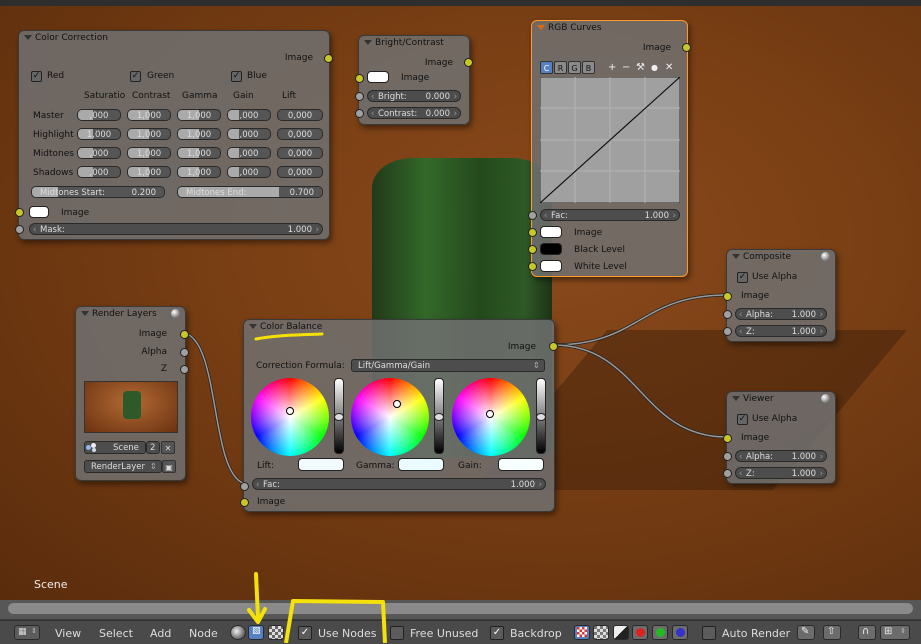 This screenshot has width=921, height=644. Describe the element at coordinates (414, 96) in the screenshot. I see `bright-field: Bright:0.000` at that location.